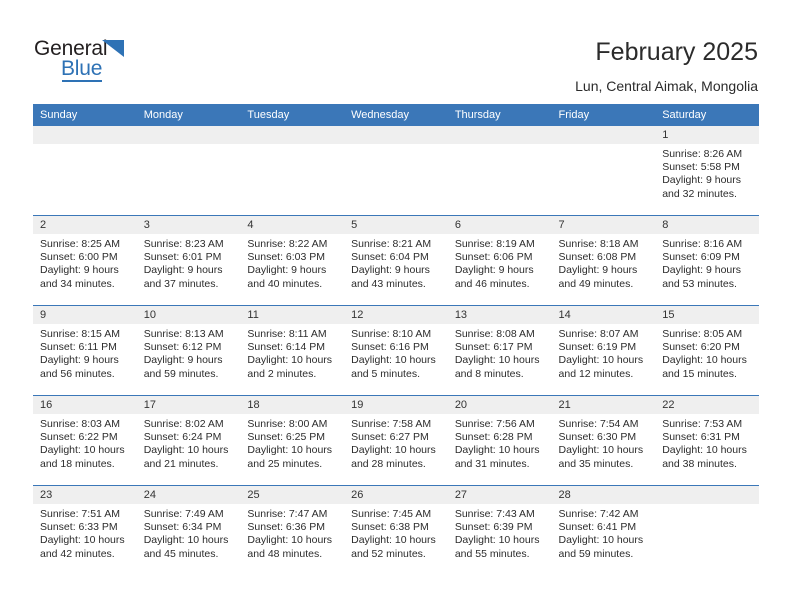  Describe the element at coordinates (702, 244) in the screenshot. I see `day-sunrise-text: Sunrise: 8:16 AM` at that location.